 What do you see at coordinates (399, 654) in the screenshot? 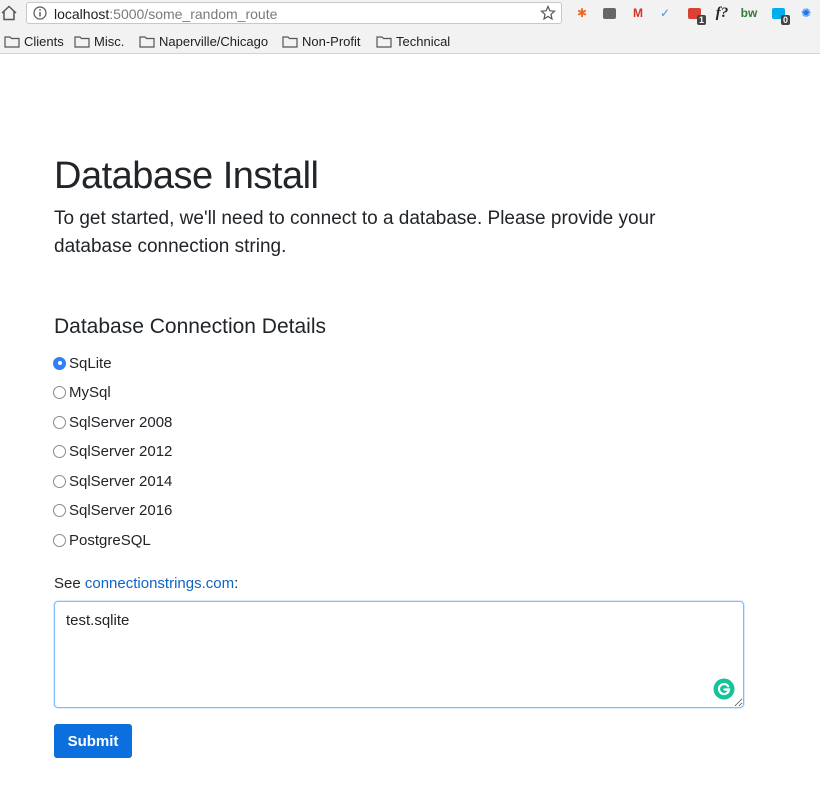
I see `connection-string-input` at bounding box center [399, 654].